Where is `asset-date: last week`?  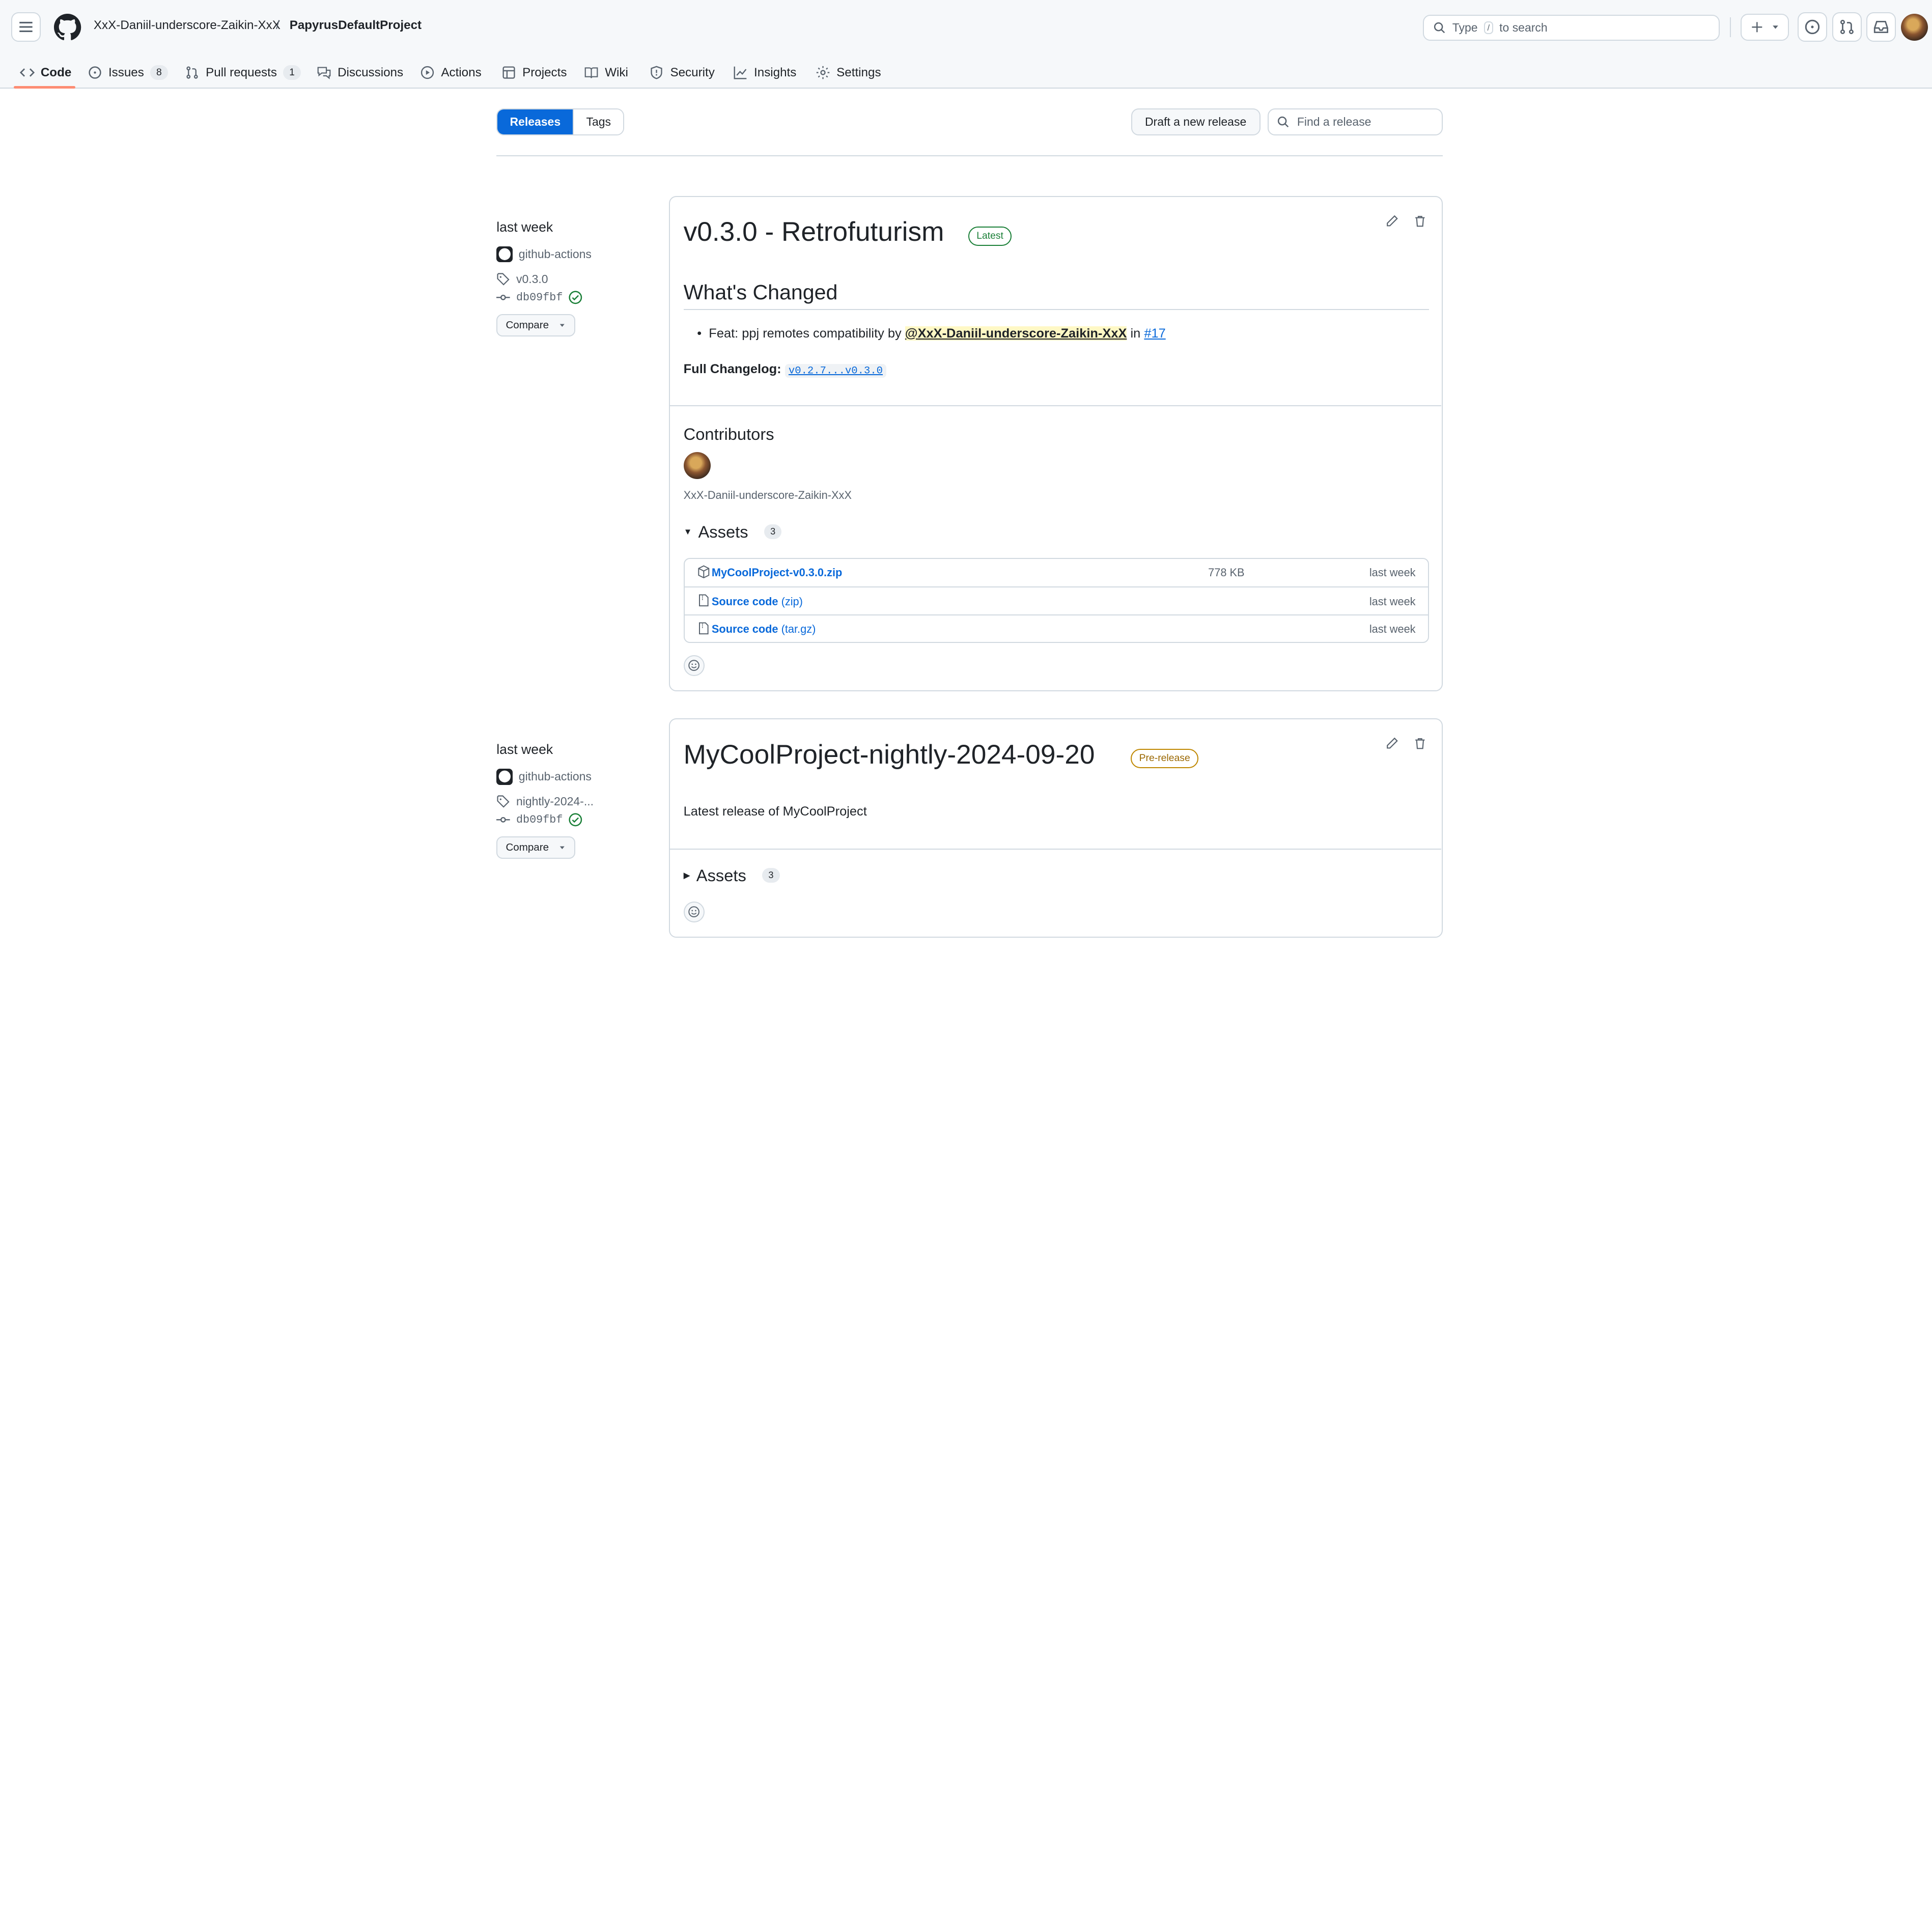 asset-date: last week is located at coordinates (1392, 601).